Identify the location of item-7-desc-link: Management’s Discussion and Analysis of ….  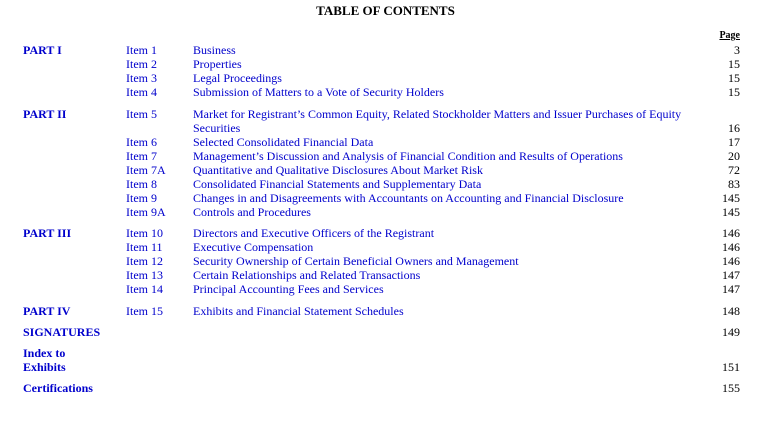
(408, 156).